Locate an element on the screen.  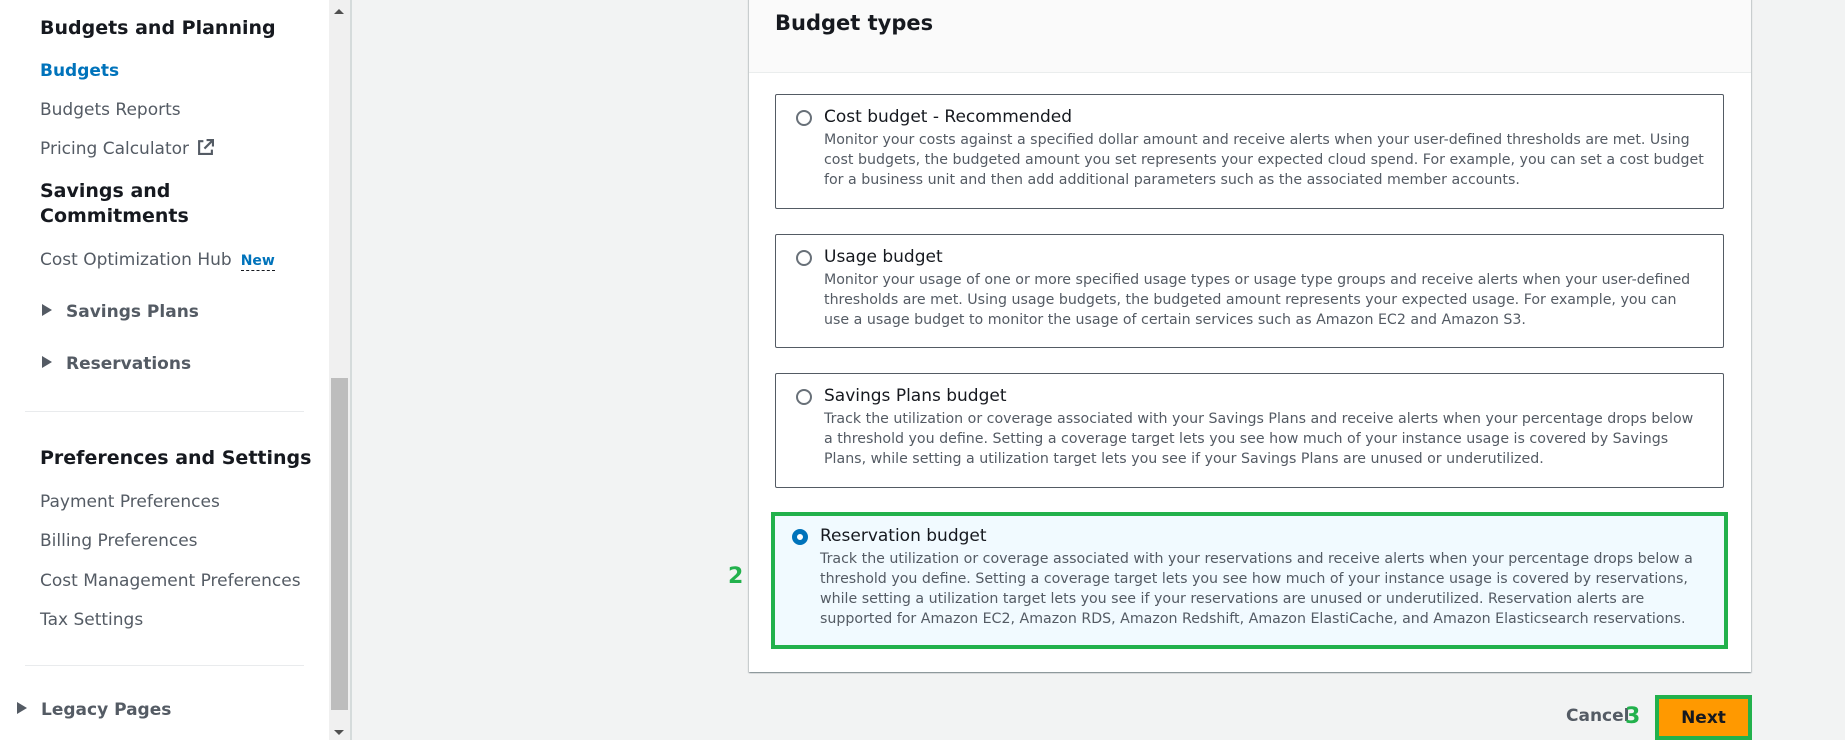
scroll-up-arrow-icon is located at coordinates (339, 11).